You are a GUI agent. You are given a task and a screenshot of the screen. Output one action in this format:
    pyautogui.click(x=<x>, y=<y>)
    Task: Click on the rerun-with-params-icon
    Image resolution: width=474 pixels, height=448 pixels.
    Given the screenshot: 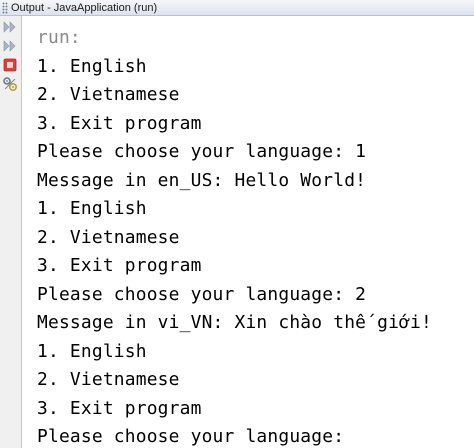 What is the action you would take?
    pyautogui.click(x=9, y=46)
    